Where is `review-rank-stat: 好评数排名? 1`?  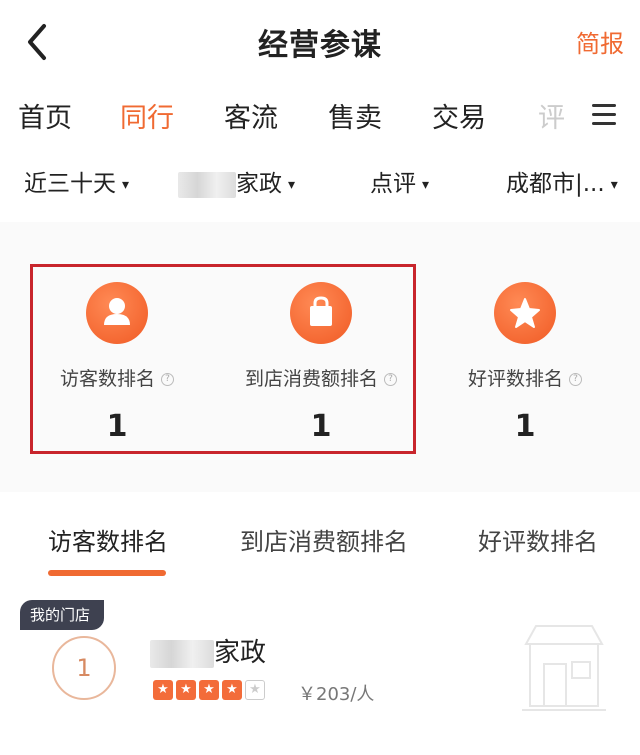
review-rank-stat: 好评数排名? 1 is located at coordinates (525, 363).